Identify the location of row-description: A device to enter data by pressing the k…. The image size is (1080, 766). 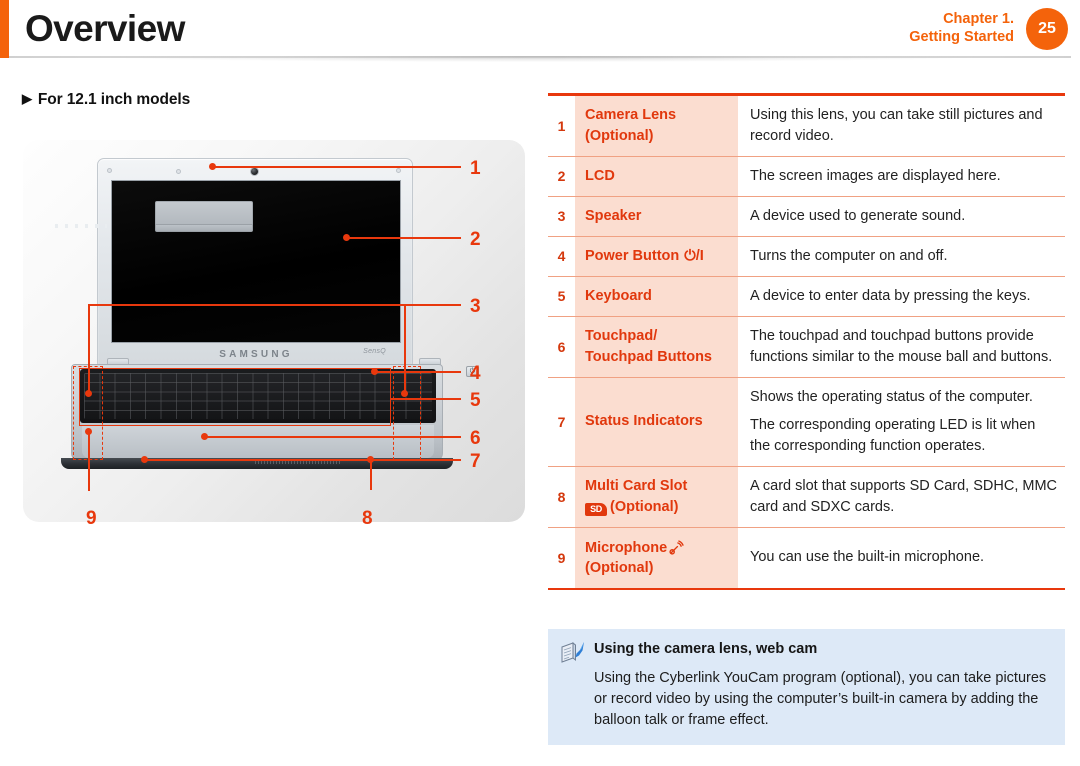
(901, 296).